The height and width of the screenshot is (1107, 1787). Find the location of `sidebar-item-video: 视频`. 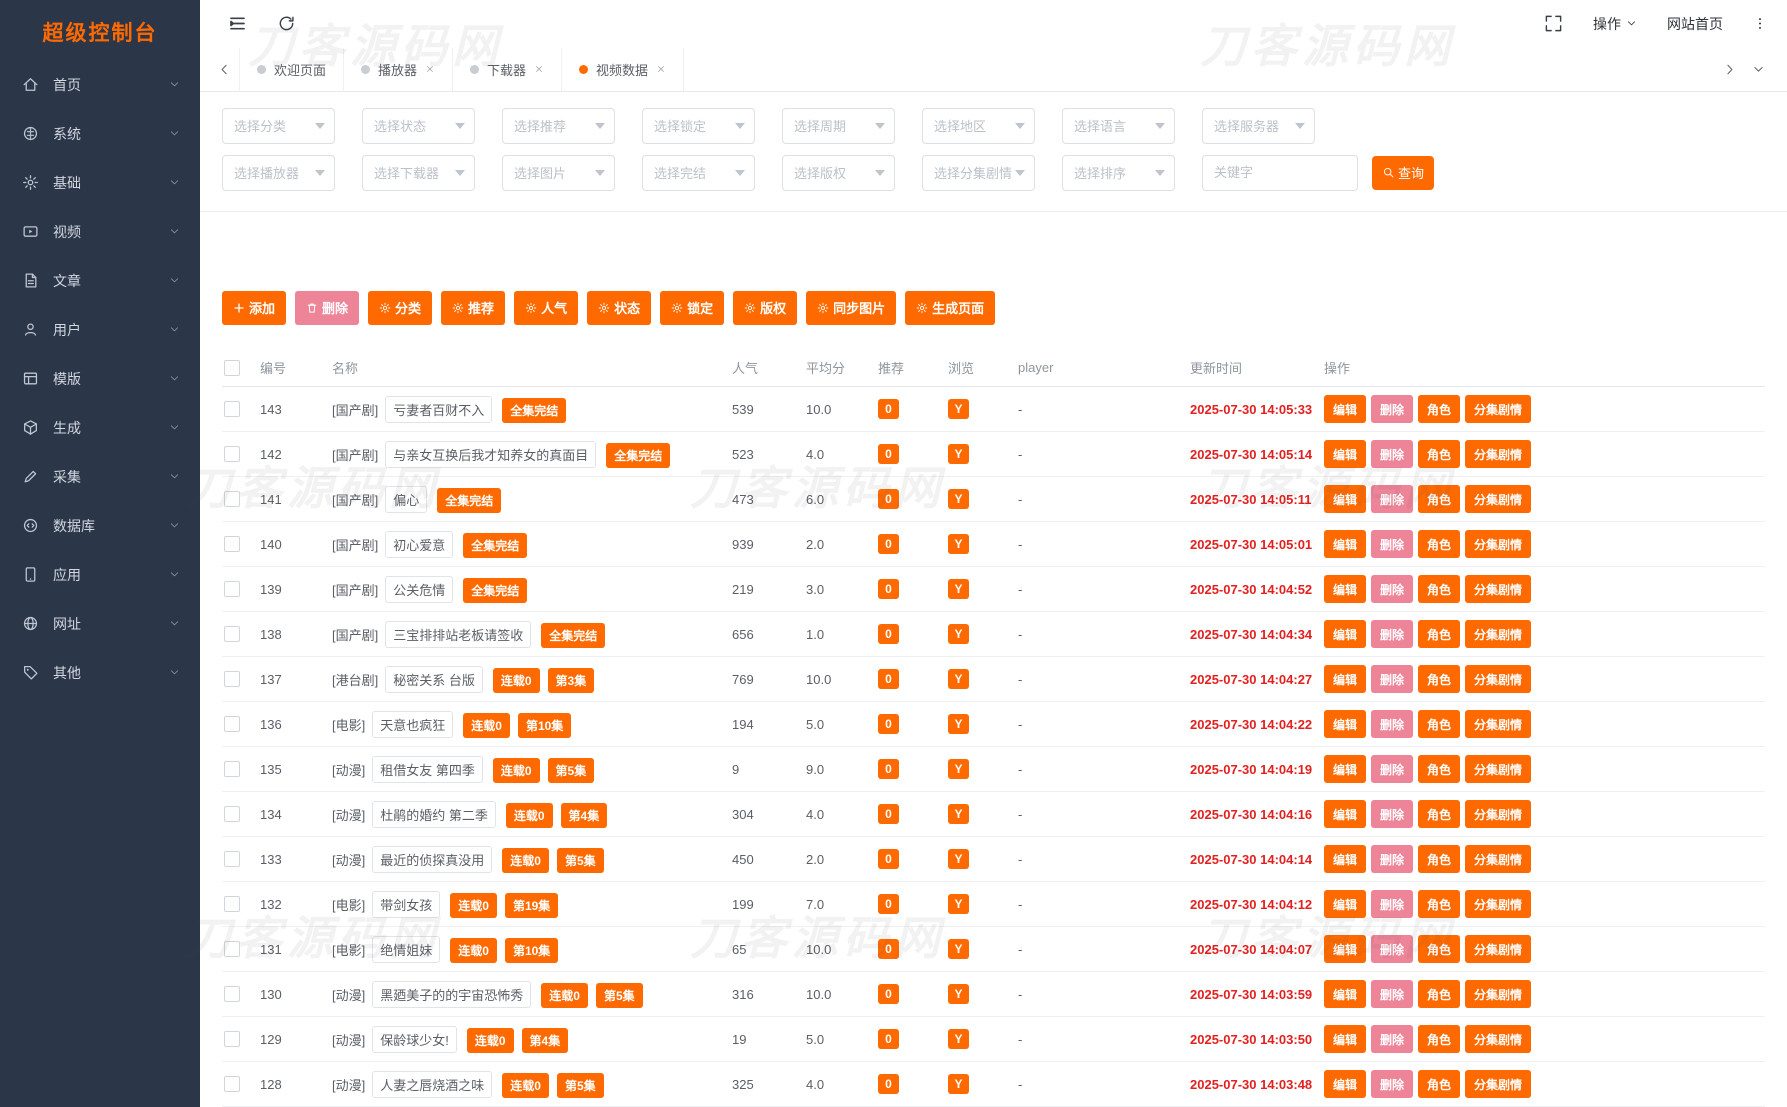

sidebar-item-video: 视频 is located at coordinates (100, 231).